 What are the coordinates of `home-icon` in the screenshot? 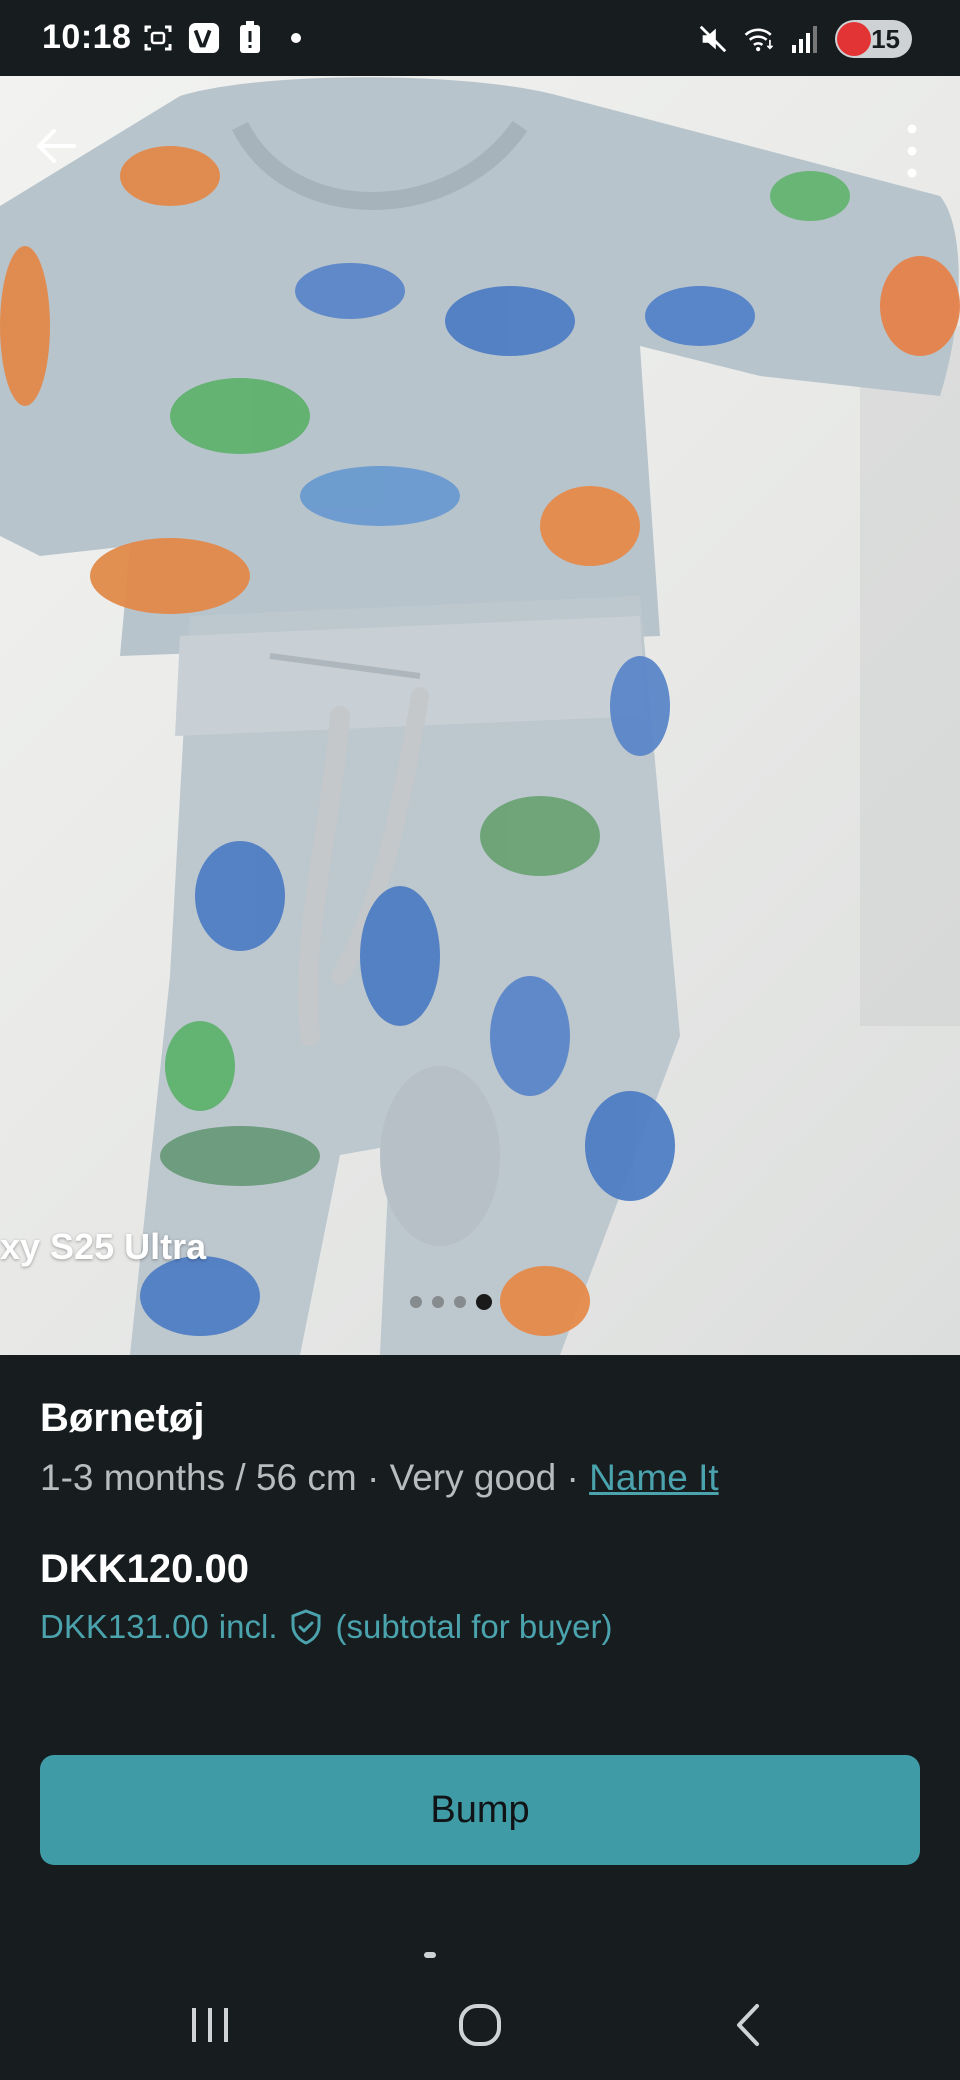 It's located at (480, 2025).